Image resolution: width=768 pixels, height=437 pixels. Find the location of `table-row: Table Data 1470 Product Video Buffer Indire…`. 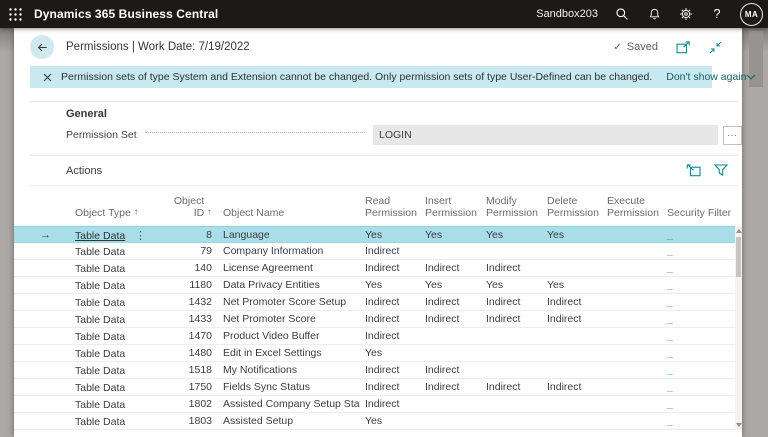

table-row: Table Data 1470 Product Video Buffer Indire… is located at coordinates (378, 336).